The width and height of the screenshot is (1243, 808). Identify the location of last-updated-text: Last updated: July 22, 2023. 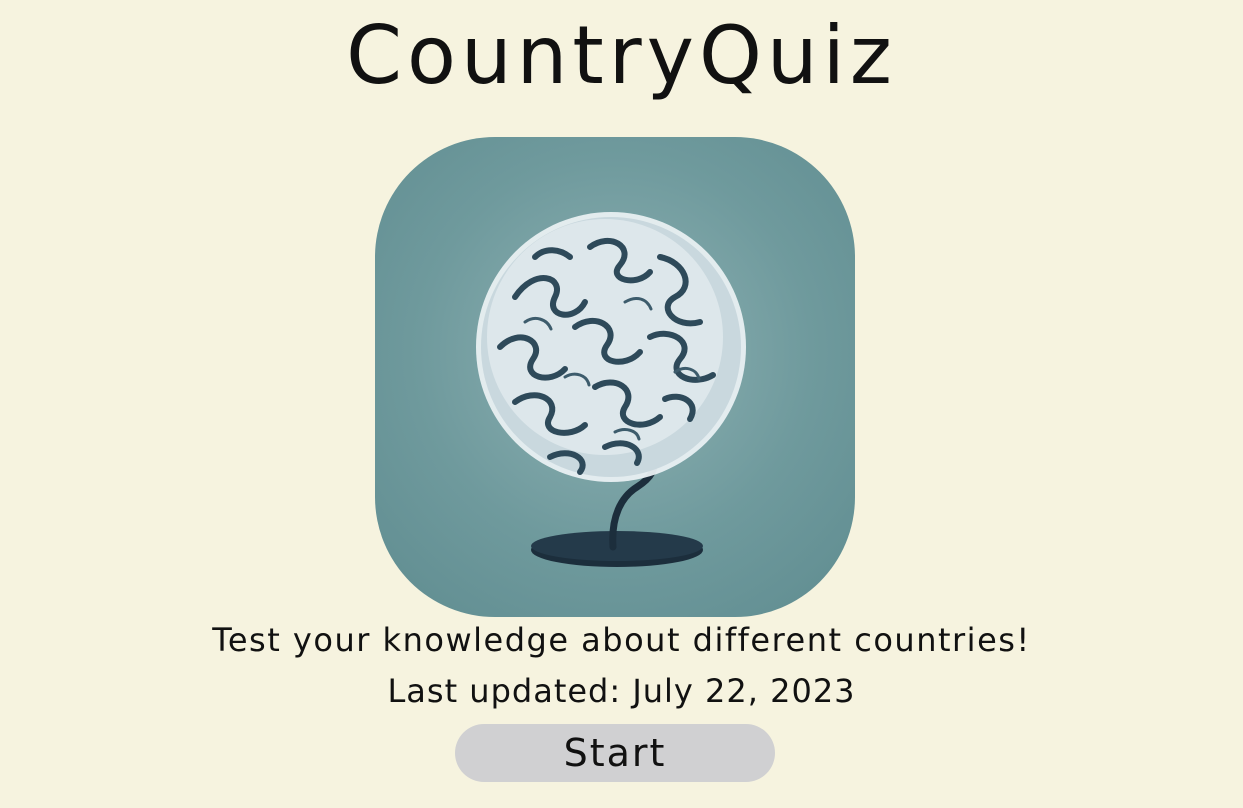
(621, 691).